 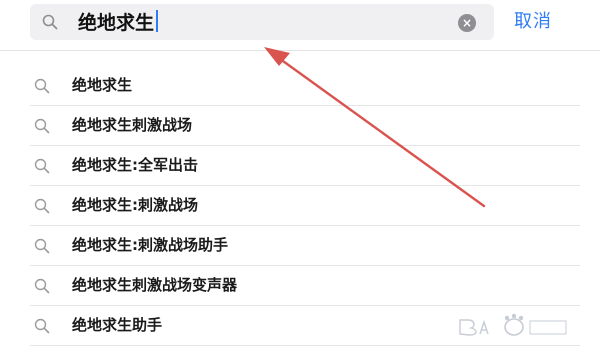 I want to click on suggestion-label: 绝地求生, so click(x=102, y=85).